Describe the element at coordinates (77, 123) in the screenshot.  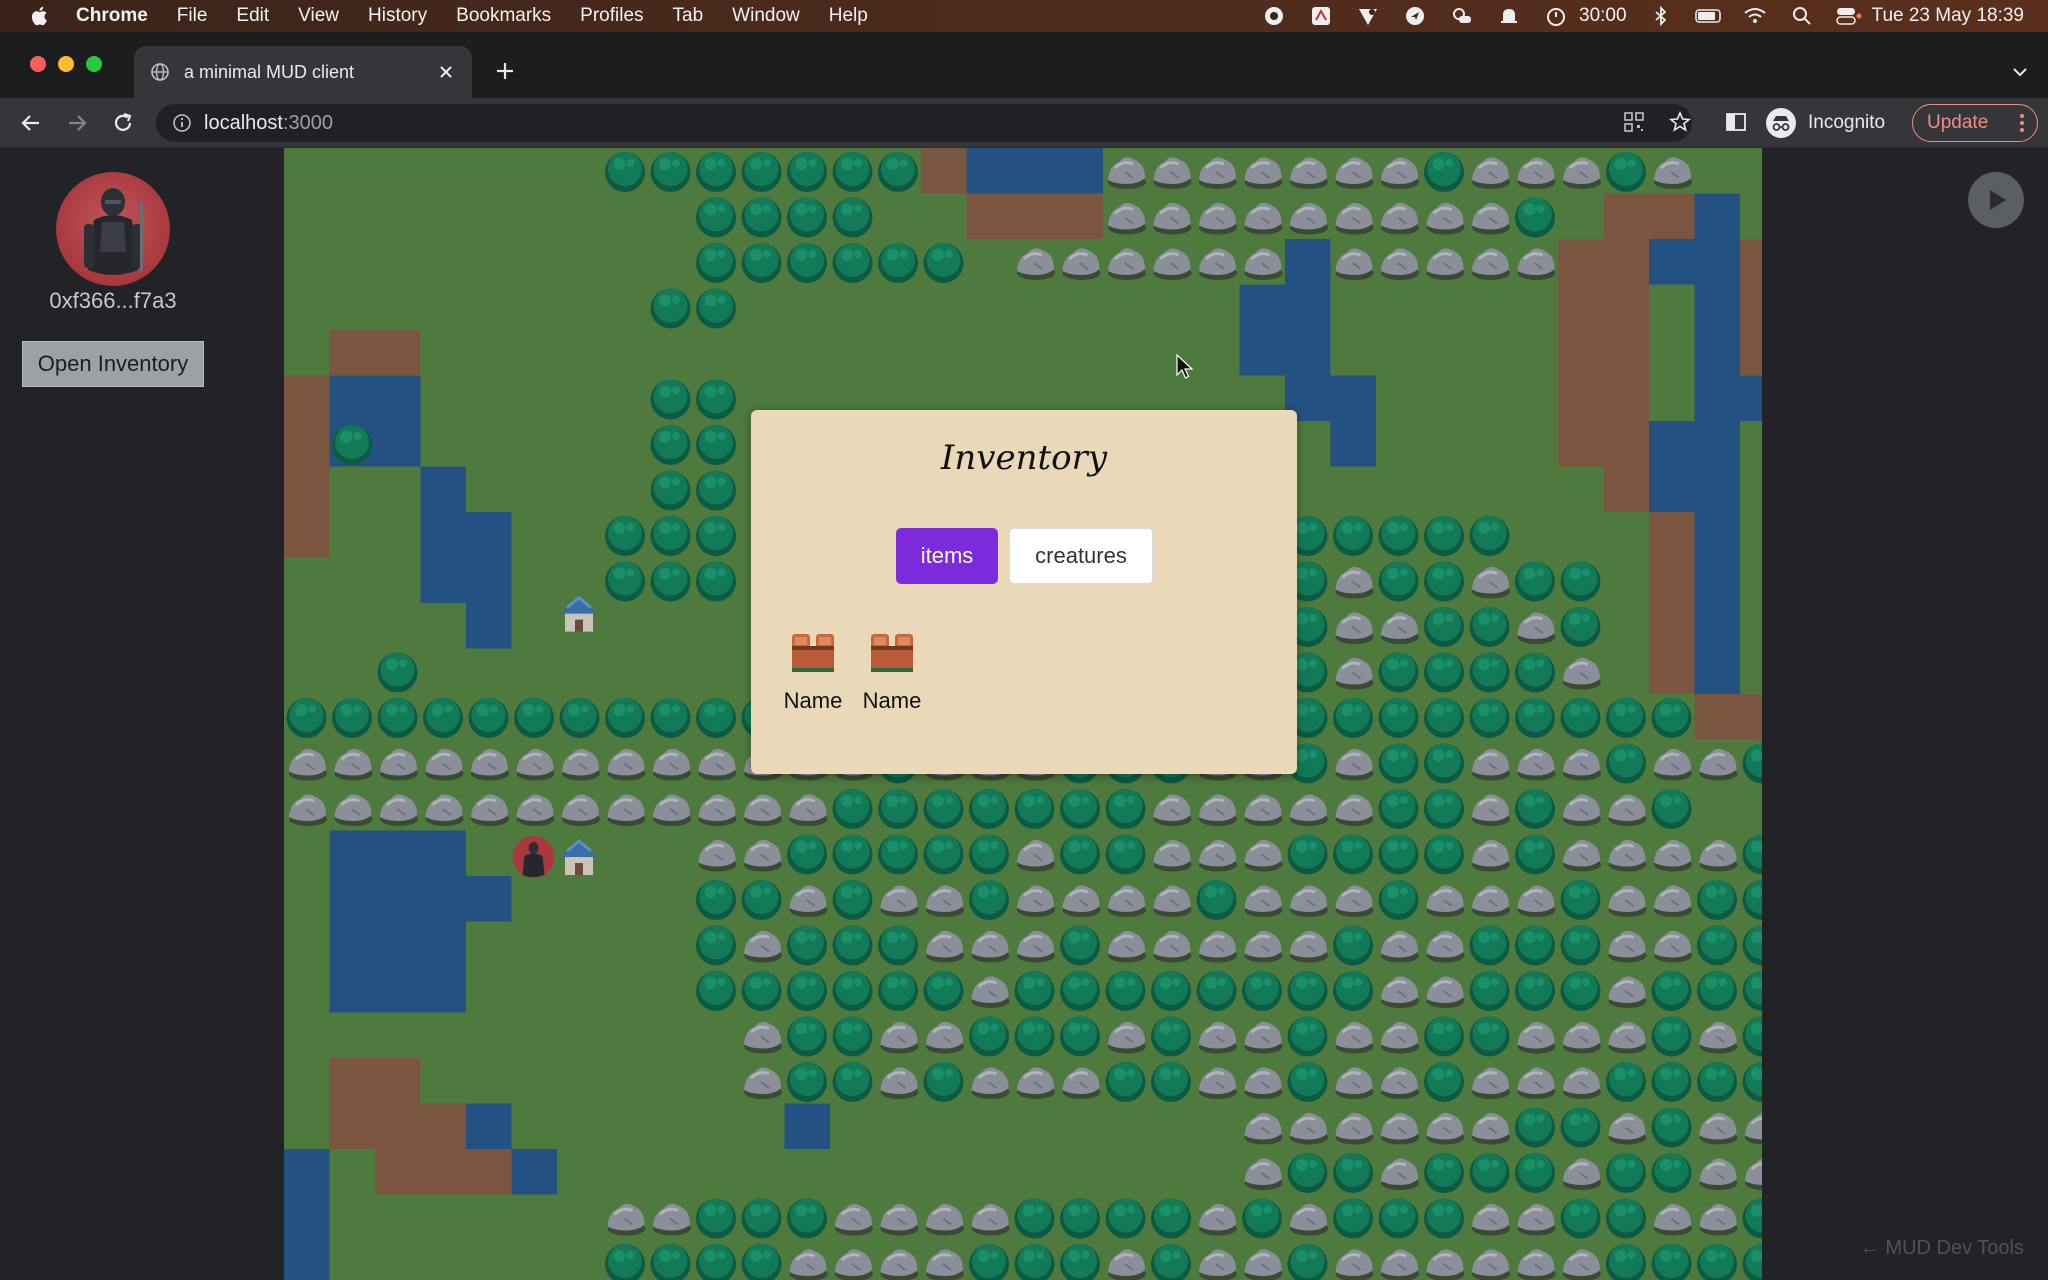
I see `forward-arrow-icon` at that location.